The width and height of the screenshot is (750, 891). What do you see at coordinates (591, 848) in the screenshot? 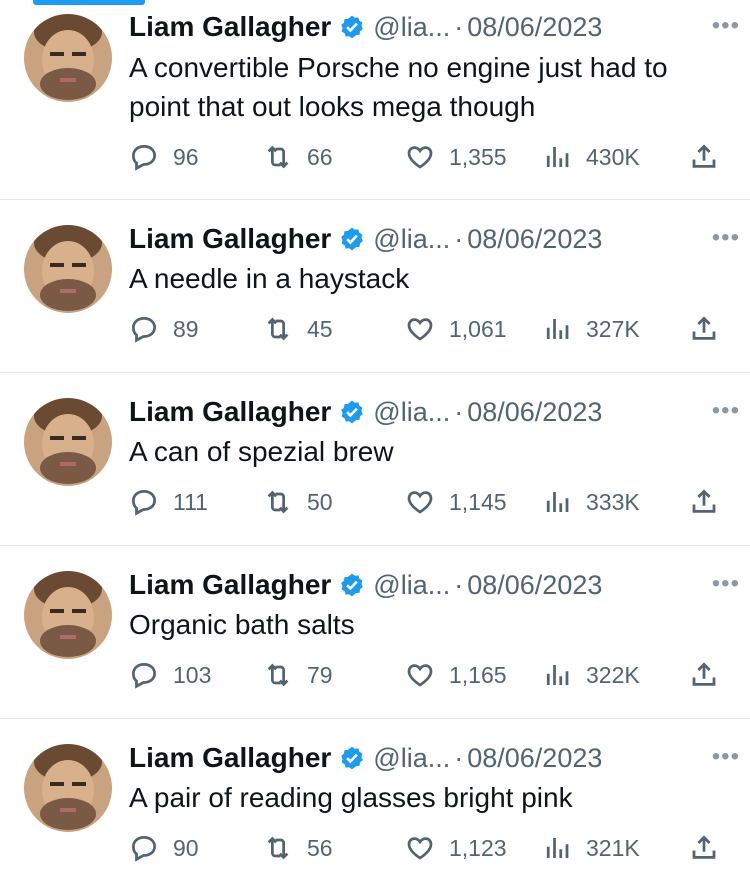
I see `views-button: 321K` at bounding box center [591, 848].